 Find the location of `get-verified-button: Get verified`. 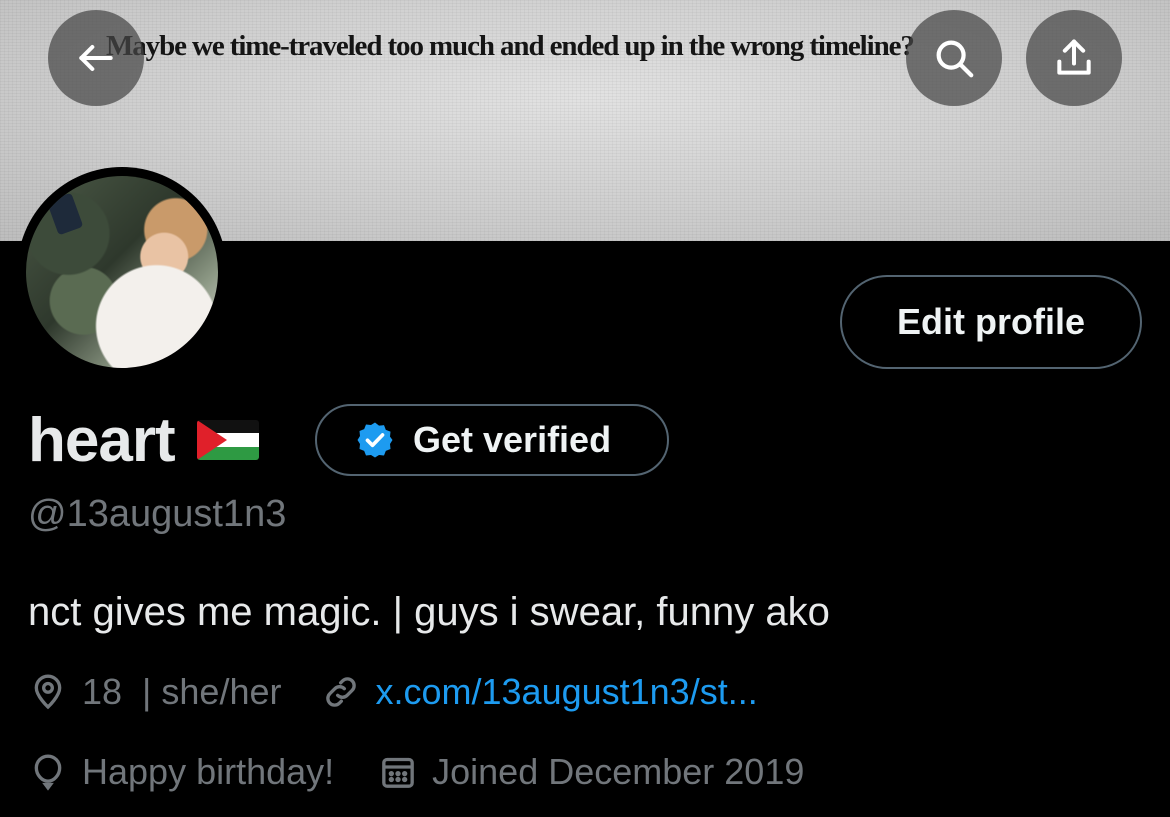

get-verified-button: Get verified is located at coordinates (492, 440).